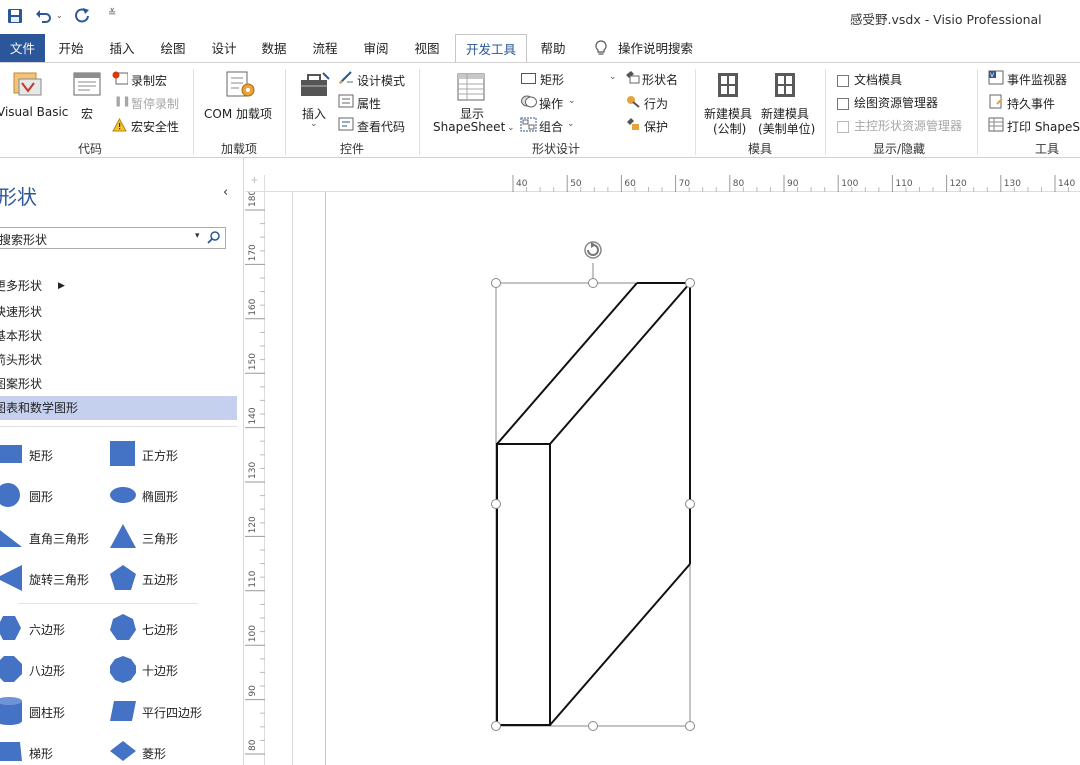  I want to click on ruler-label: 150, so click(253, 361).